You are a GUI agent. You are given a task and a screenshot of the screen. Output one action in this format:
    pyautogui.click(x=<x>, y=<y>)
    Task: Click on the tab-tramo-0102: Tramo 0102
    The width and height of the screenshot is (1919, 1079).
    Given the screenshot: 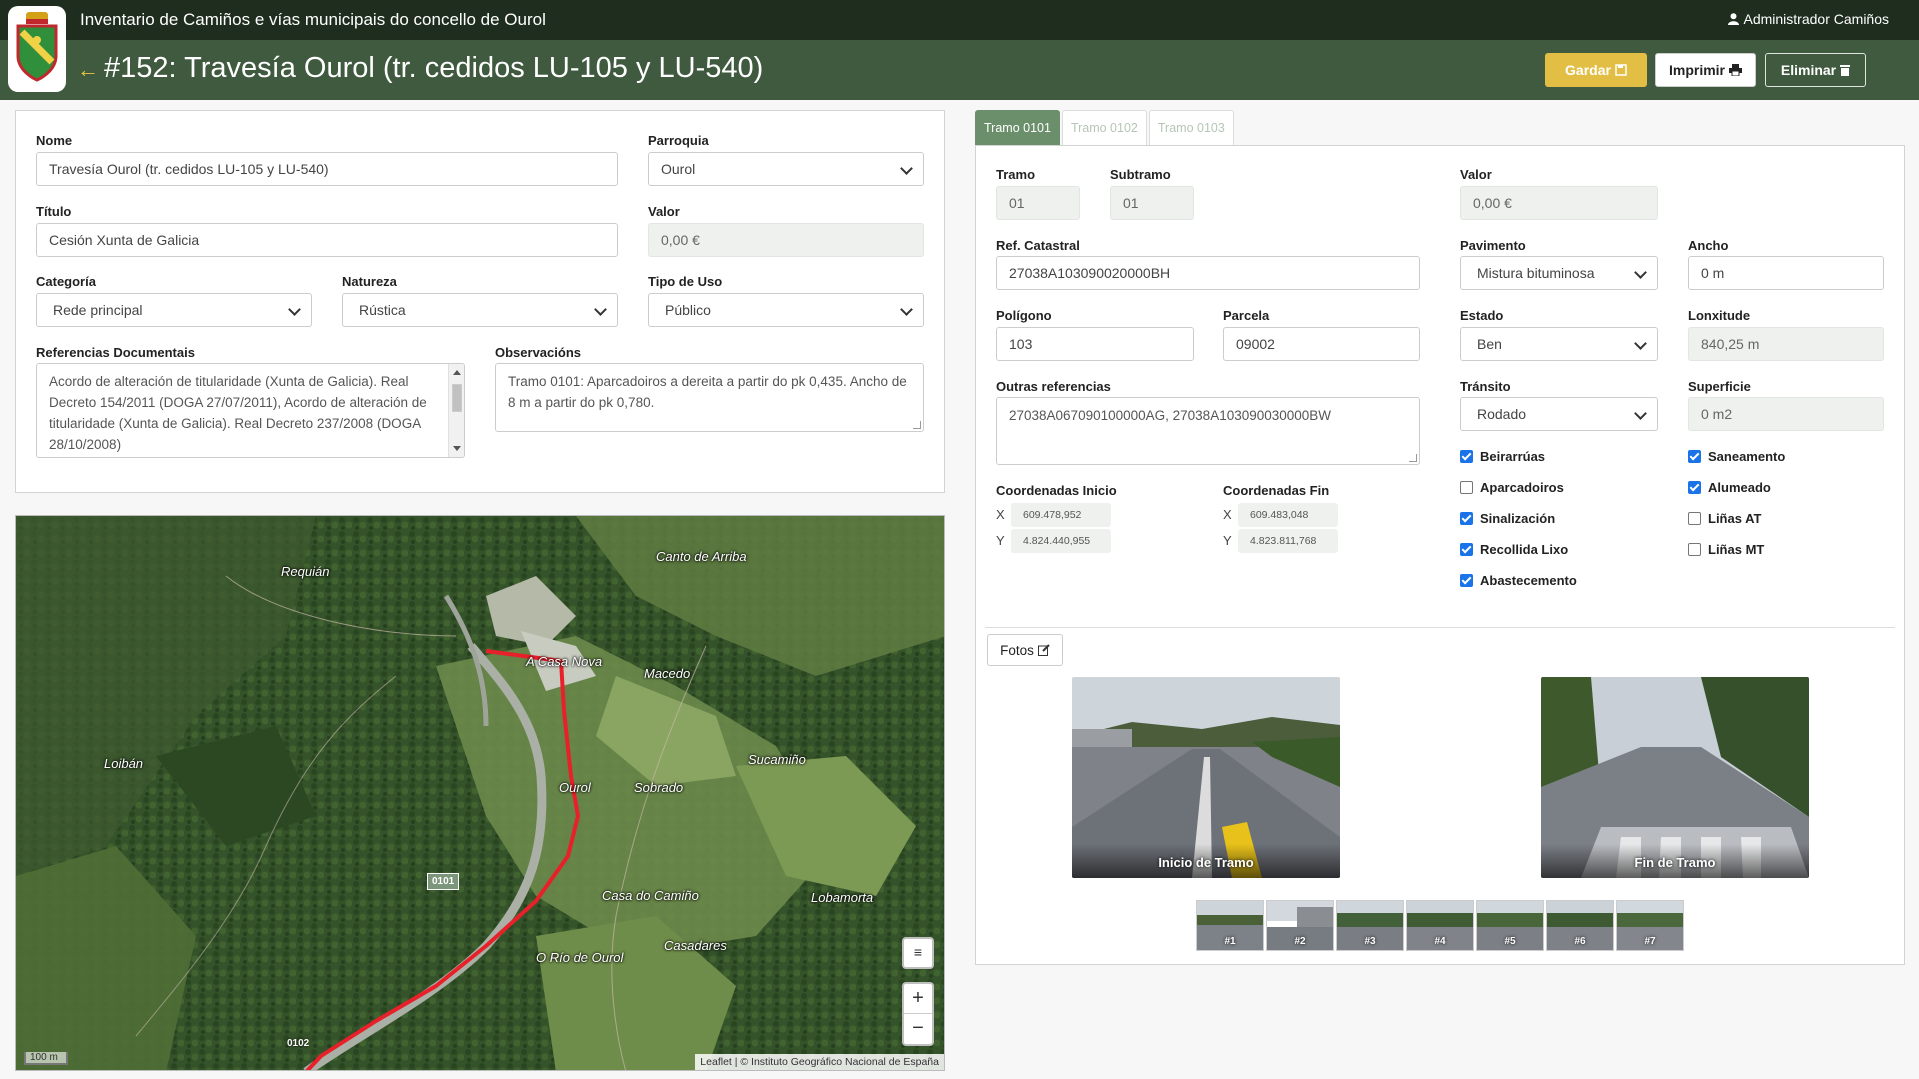 What is the action you would take?
    pyautogui.click(x=1104, y=128)
    